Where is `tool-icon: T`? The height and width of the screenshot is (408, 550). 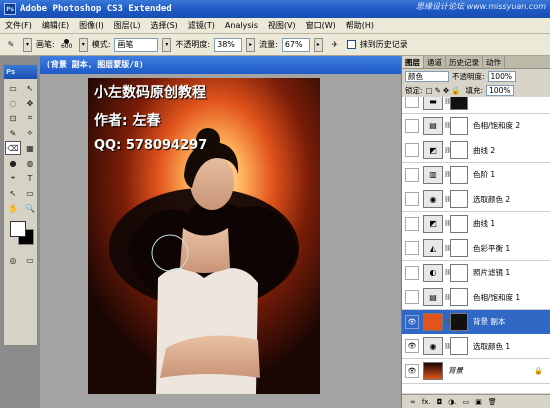
tool-icon: T is located at coordinates (30, 178).